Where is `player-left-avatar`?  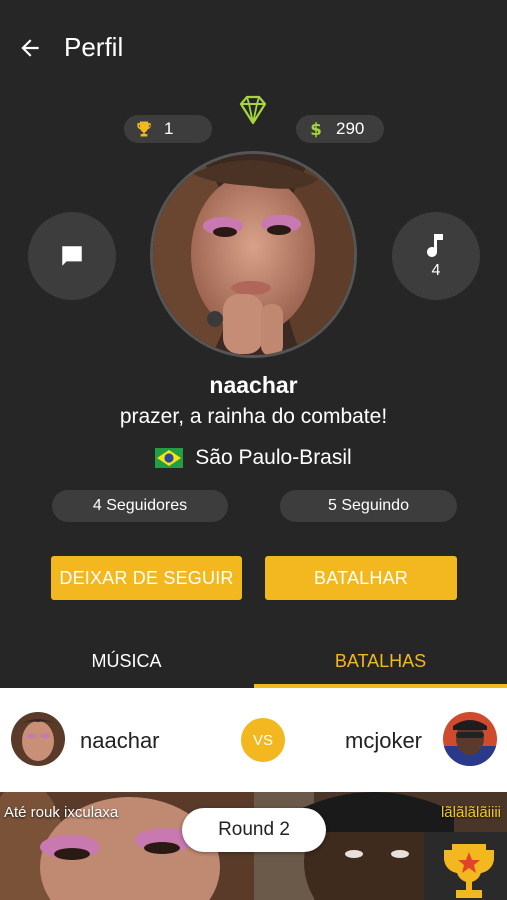
player-left-avatar is located at coordinates (38, 739).